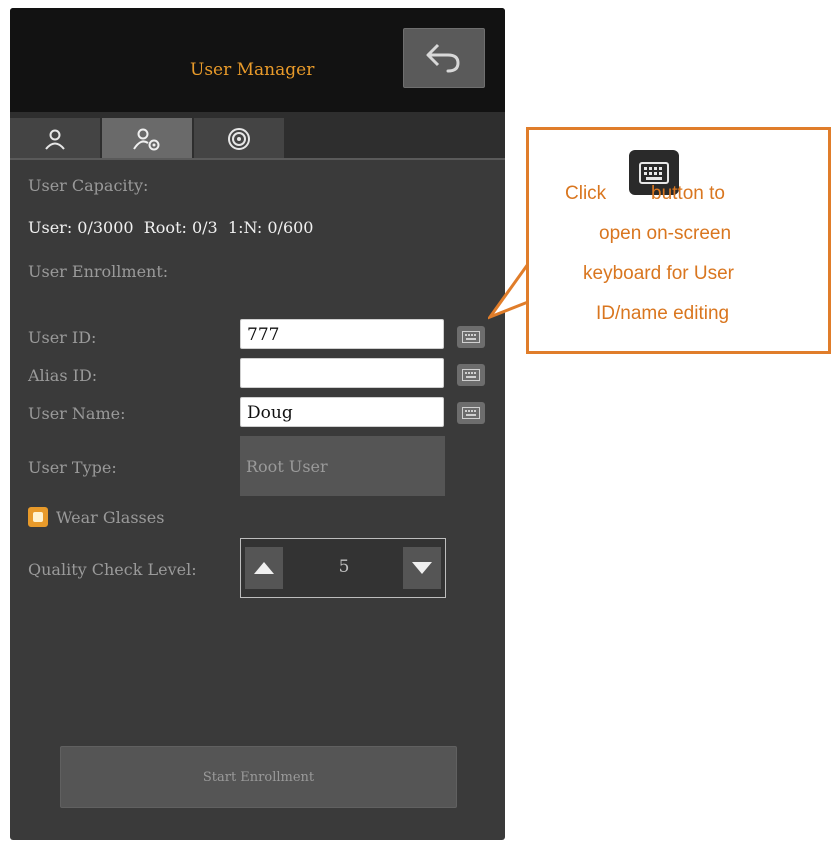  I want to click on callout-line-4: keyboard for User, so click(659, 273).